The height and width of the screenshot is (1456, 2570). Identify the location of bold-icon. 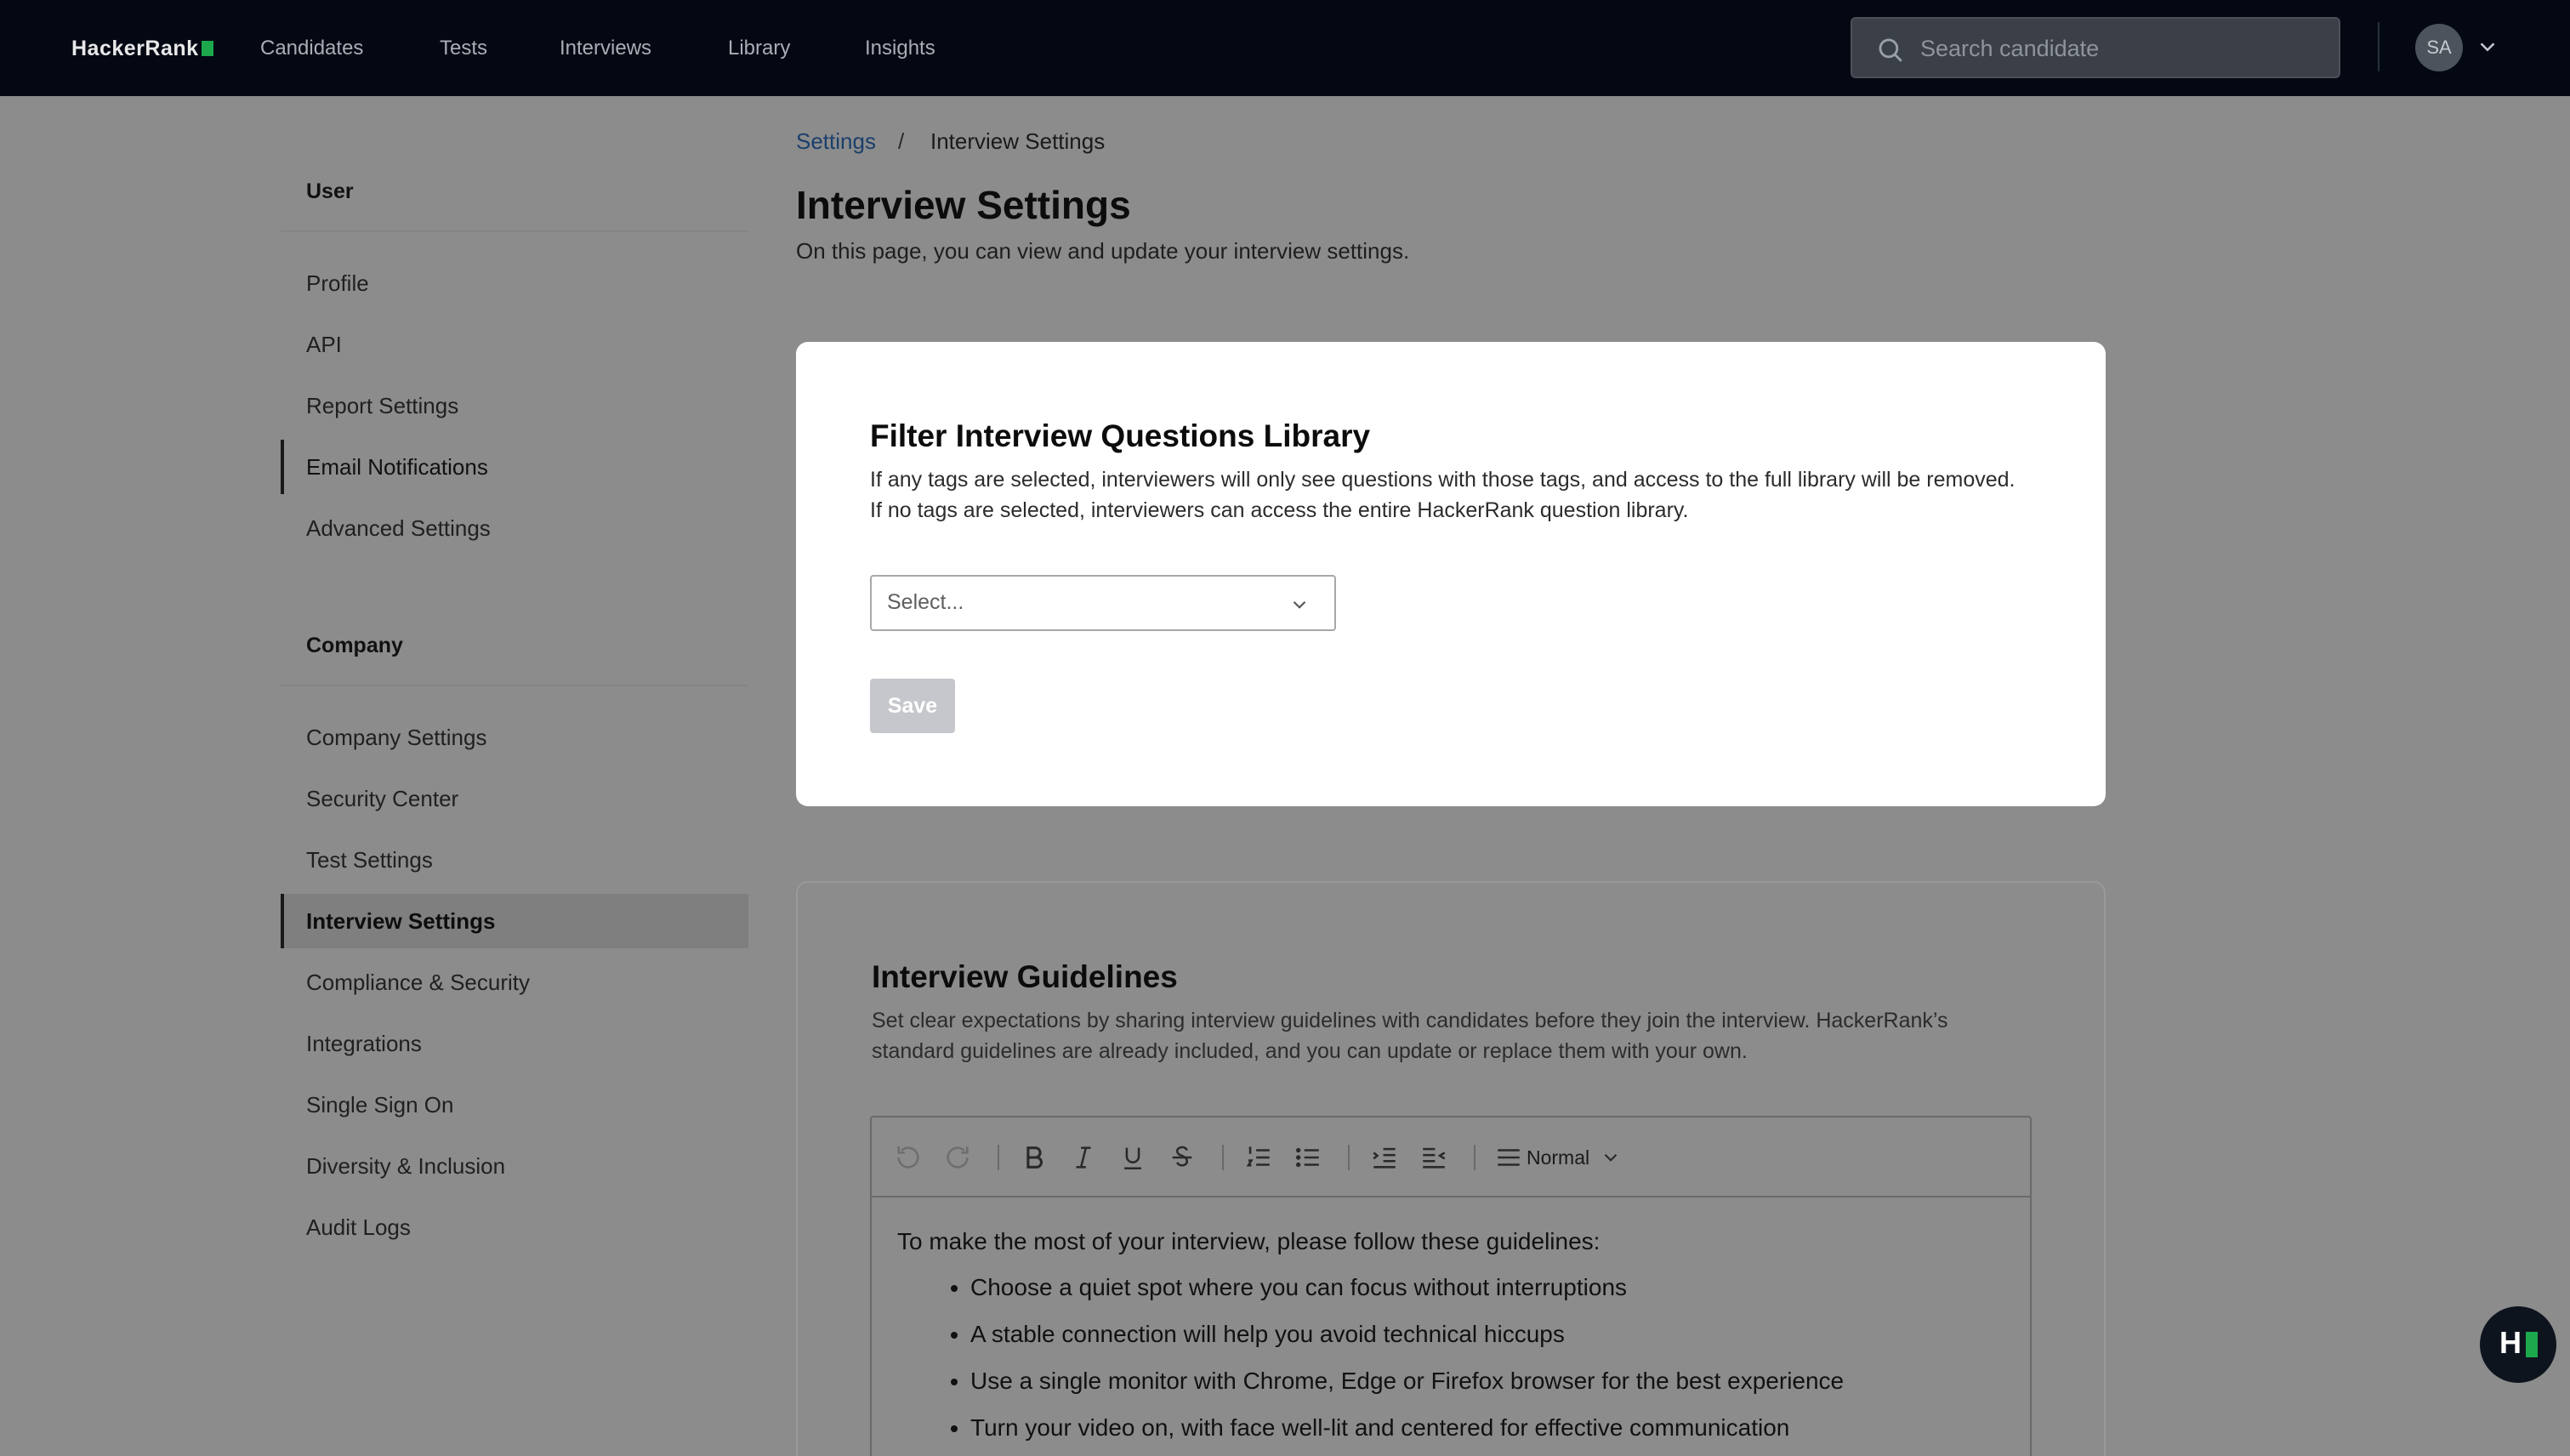
(1034, 1157).